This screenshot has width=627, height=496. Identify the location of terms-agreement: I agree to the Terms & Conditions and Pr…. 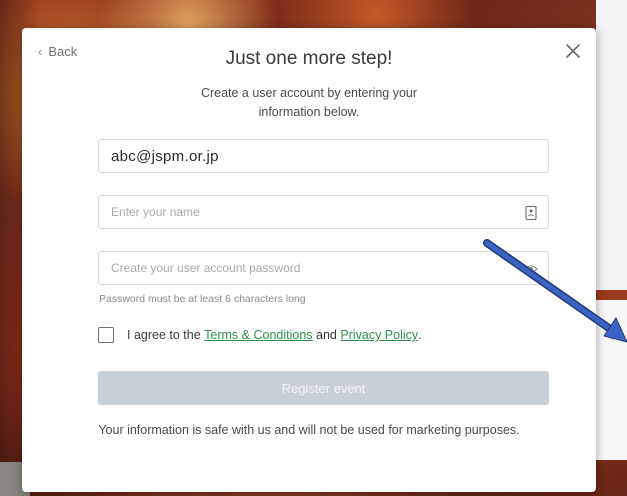
(260, 335).